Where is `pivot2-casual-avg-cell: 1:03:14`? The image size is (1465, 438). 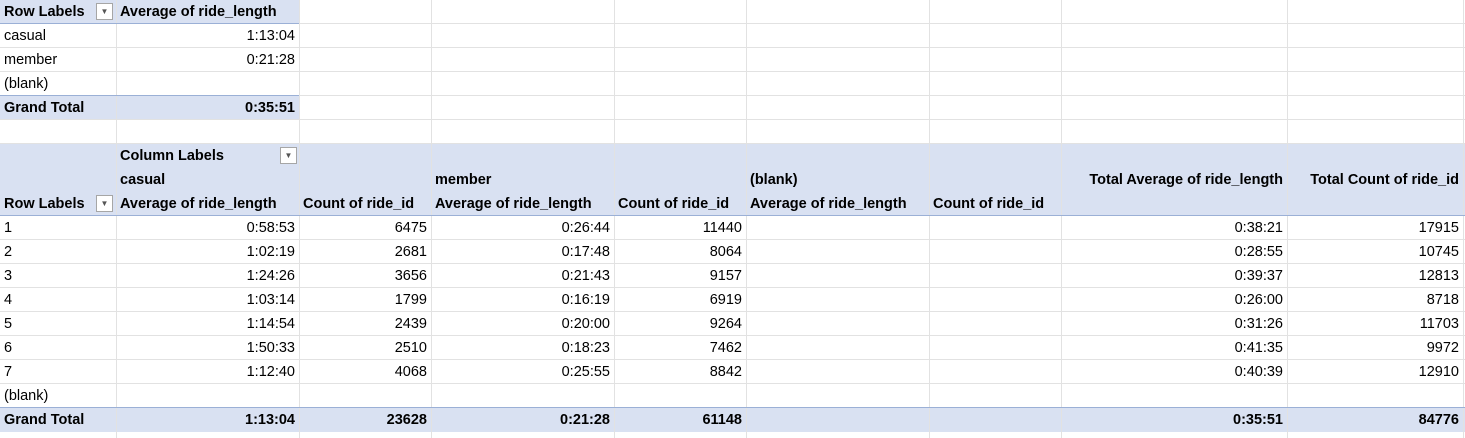 pivot2-casual-avg-cell: 1:03:14 is located at coordinates (207, 300).